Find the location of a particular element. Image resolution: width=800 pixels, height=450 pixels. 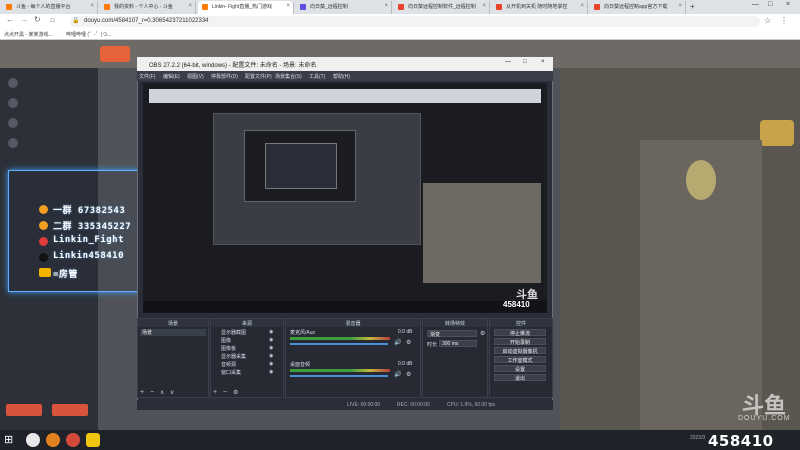

back-icon: ← is located at coordinates (10, 19).